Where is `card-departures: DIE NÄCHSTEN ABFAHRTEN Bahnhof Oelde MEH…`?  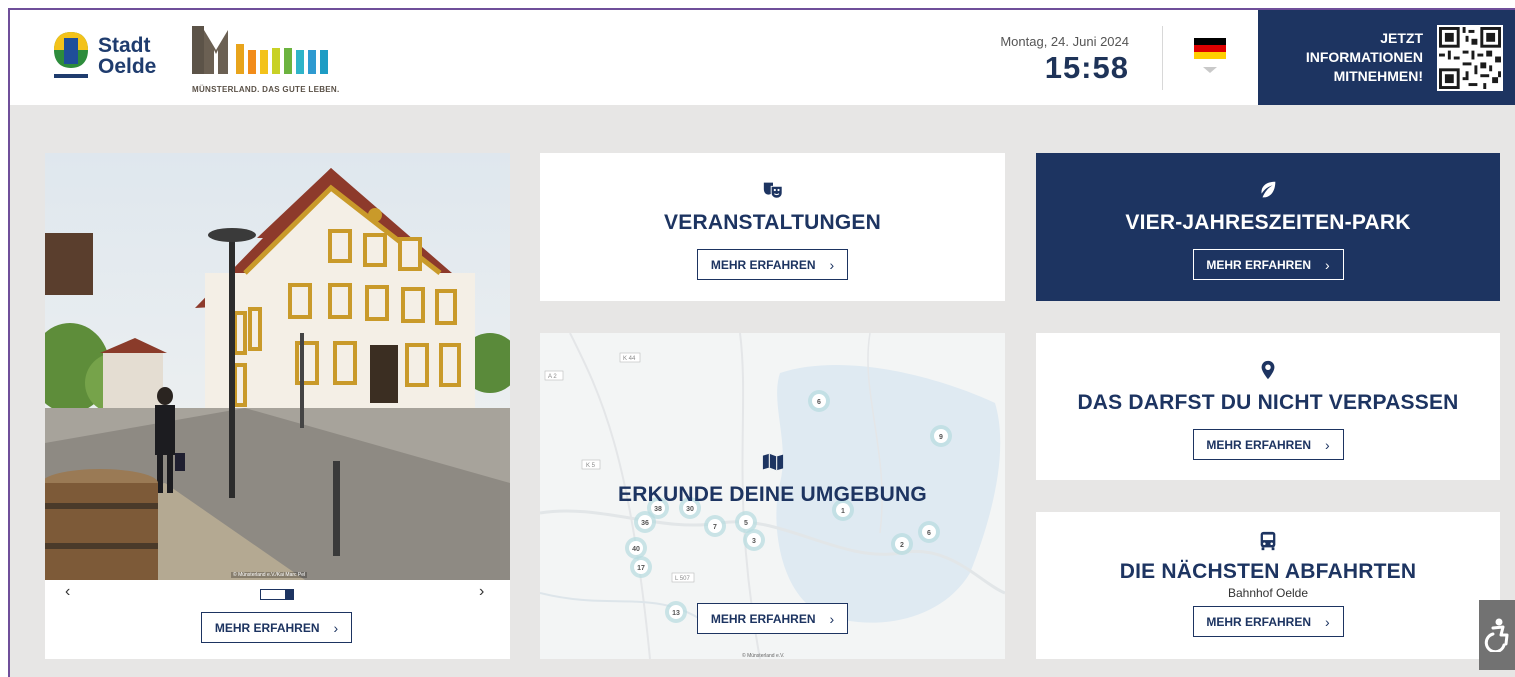 card-departures: DIE NÄCHSTEN ABFAHRTEN Bahnhof Oelde MEH… is located at coordinates (1268, 585).